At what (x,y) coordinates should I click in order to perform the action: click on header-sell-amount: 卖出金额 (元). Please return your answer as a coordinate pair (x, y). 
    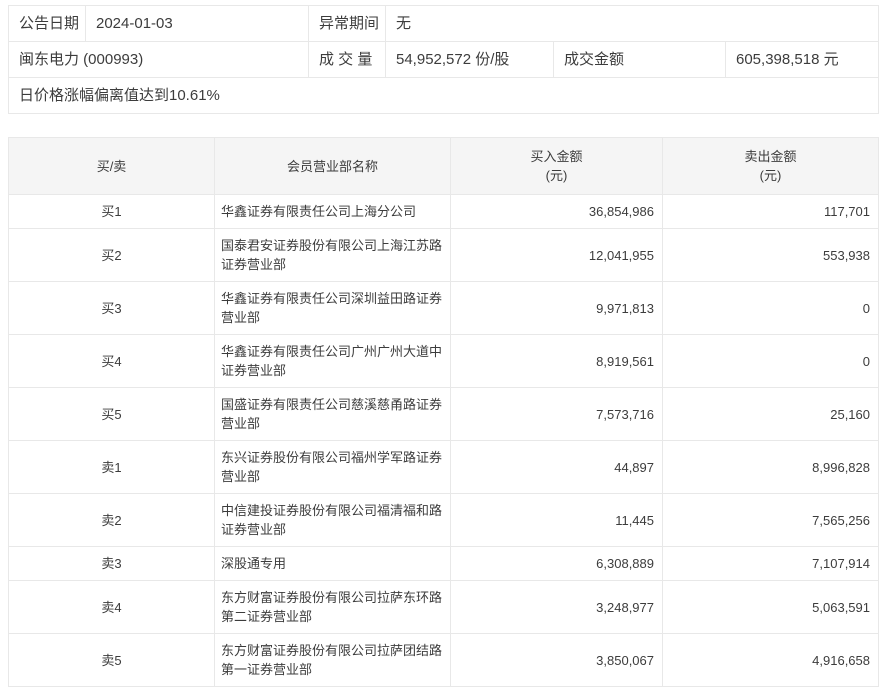
    Looking at the image, I should click on (770, 166).